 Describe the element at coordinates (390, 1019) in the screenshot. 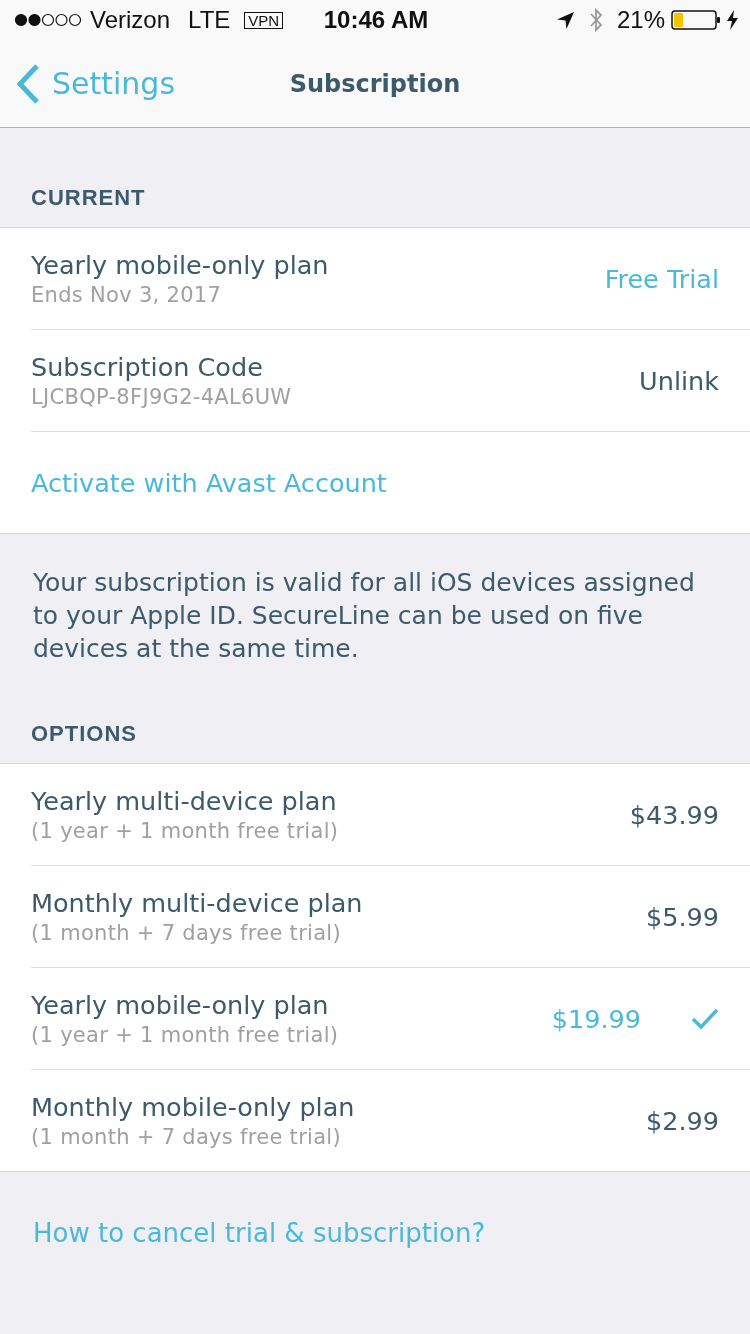

I see `plan-option: Yearly mobile-only plan (1 year + 1 month free trial) $19.99` at that location.